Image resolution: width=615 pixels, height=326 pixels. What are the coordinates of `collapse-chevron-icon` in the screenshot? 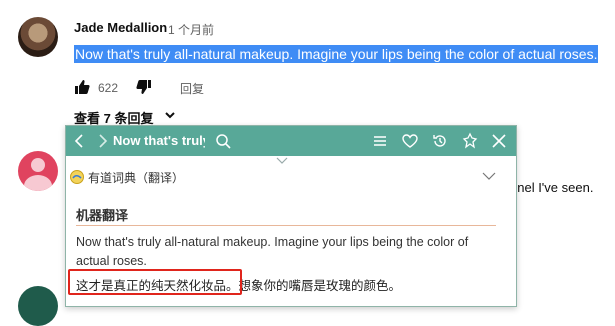 It's located at (282, 161).